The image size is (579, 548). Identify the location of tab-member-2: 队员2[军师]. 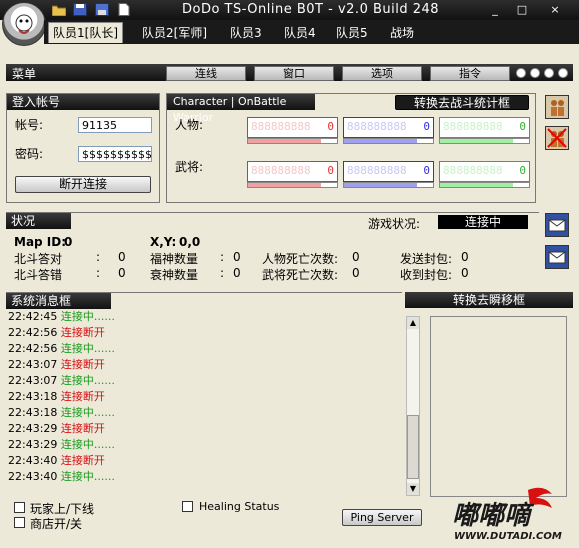
(174, 33).